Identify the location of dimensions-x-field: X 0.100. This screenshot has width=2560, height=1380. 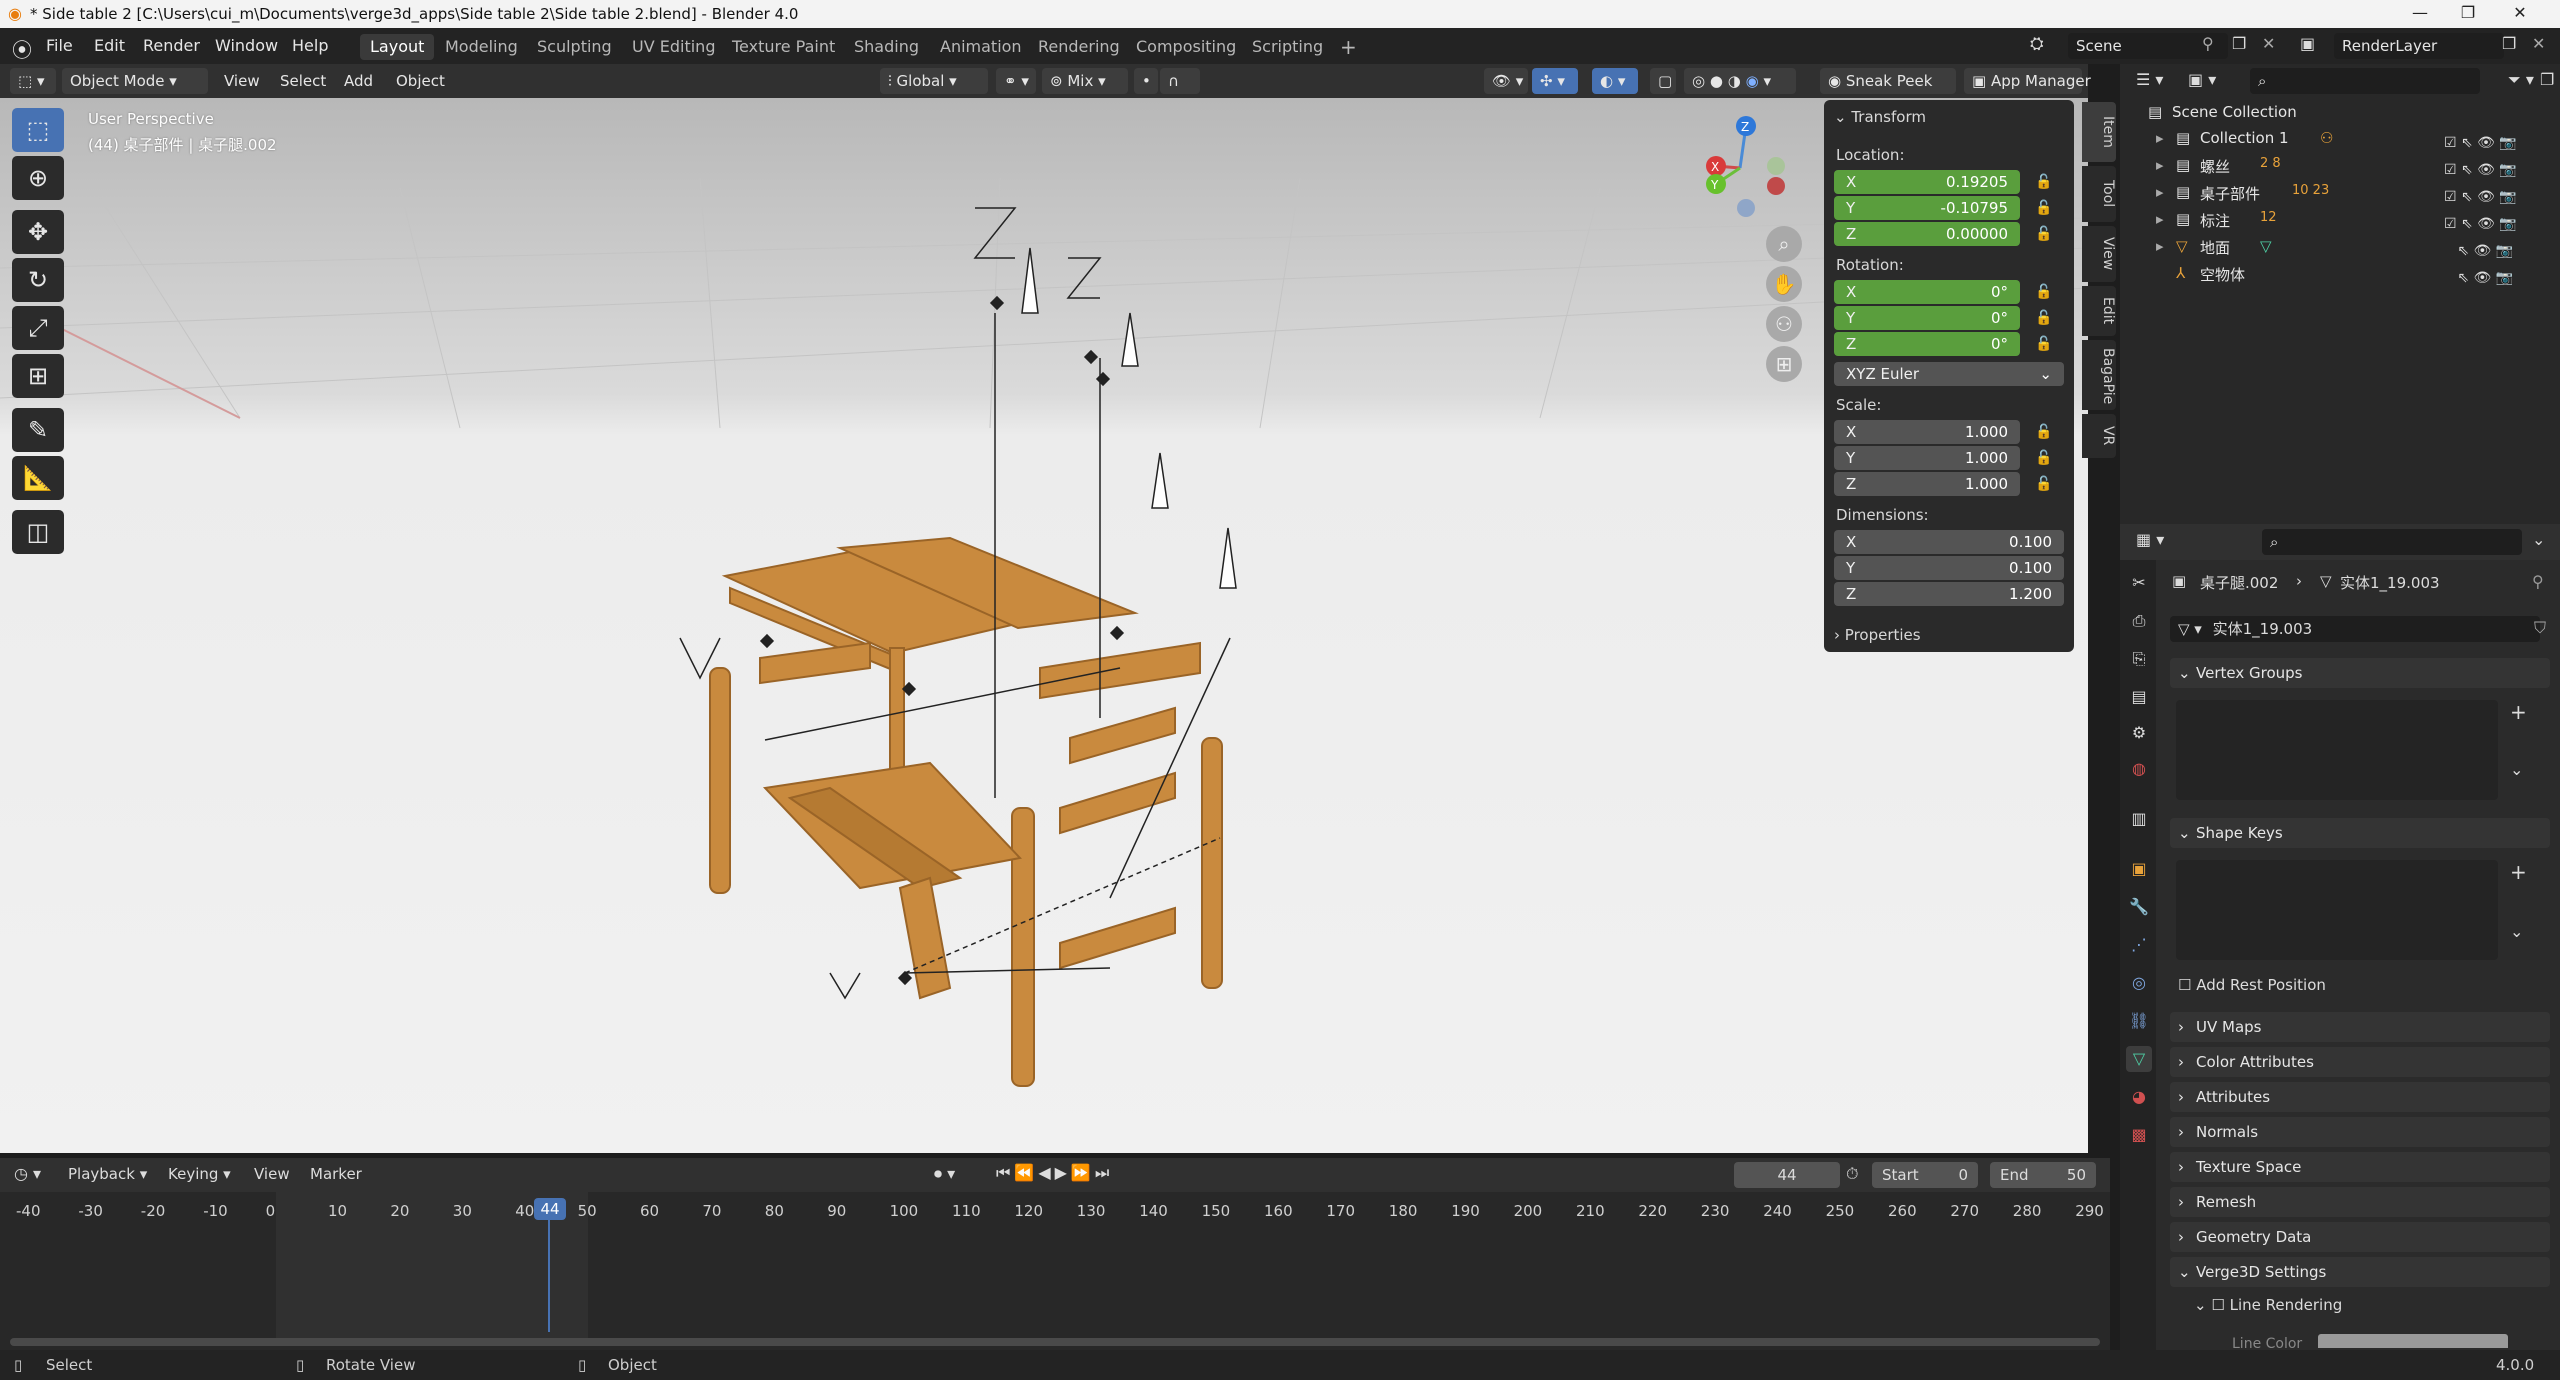
(1949, 542).